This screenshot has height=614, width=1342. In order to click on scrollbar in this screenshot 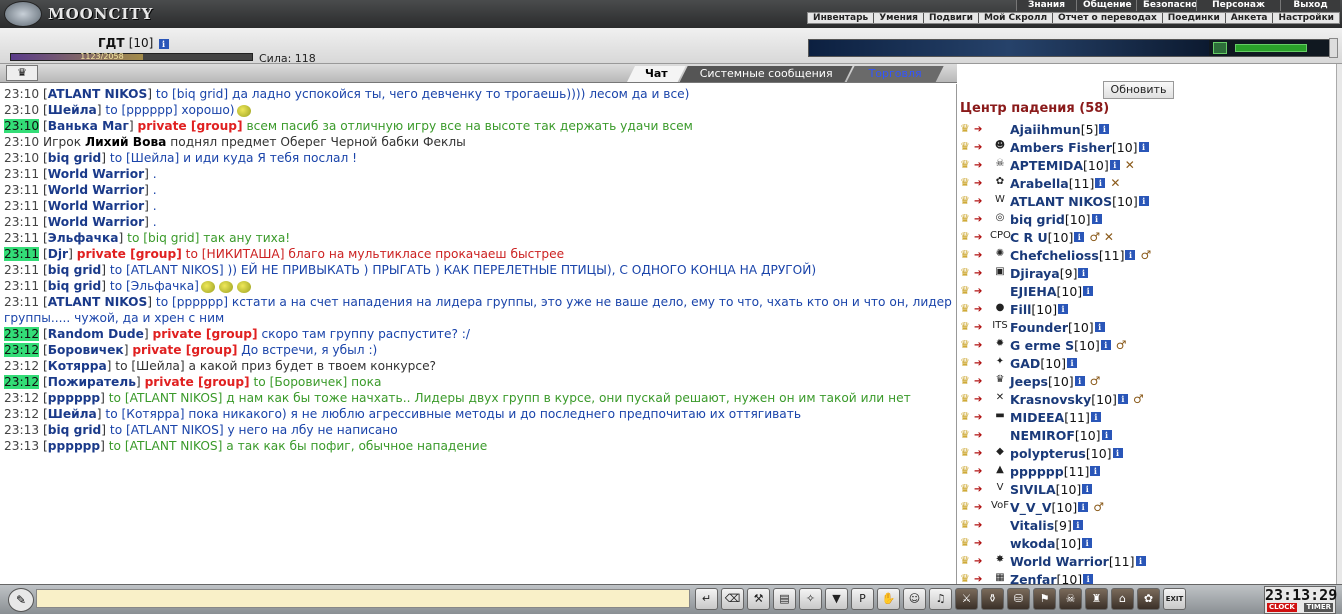, I will do `click(1339, 324)`.